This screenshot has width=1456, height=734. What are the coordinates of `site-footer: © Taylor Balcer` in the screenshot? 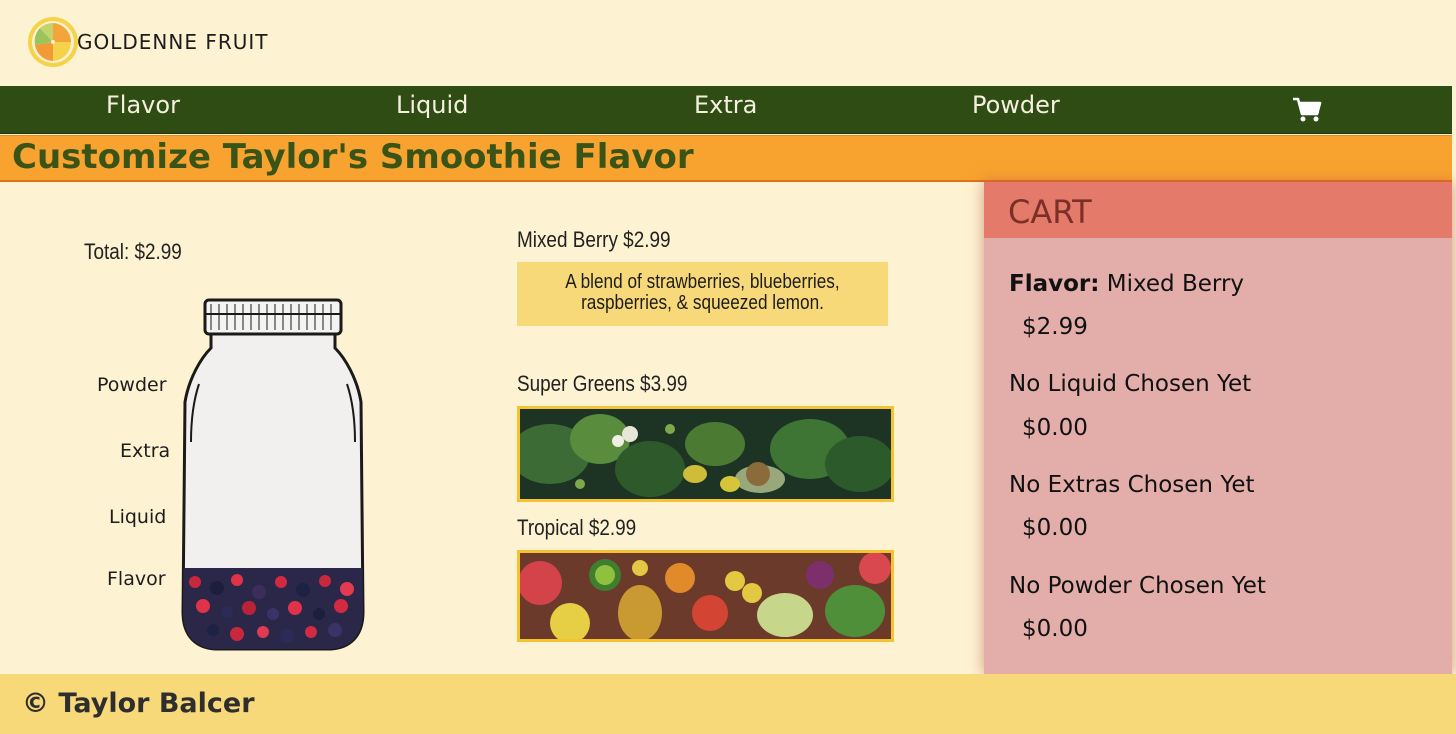 It's located at (728, 704).